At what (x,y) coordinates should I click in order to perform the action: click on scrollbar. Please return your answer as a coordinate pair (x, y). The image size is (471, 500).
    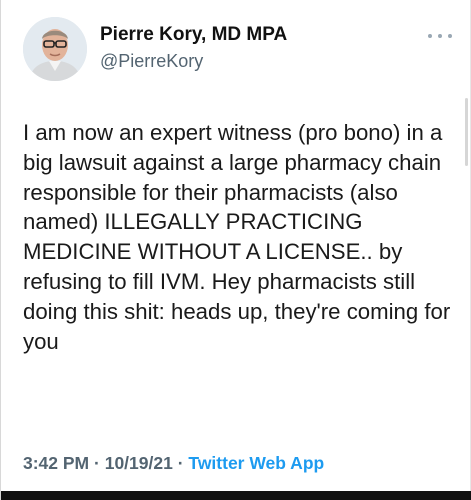
    Looking at the image, I should click on (466, 132).